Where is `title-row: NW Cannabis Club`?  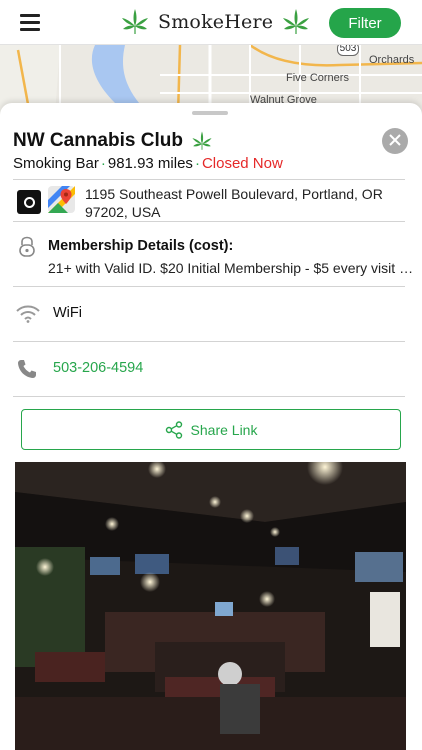
title-row: NW Cannabis Club is located at coordinates (113, 141).